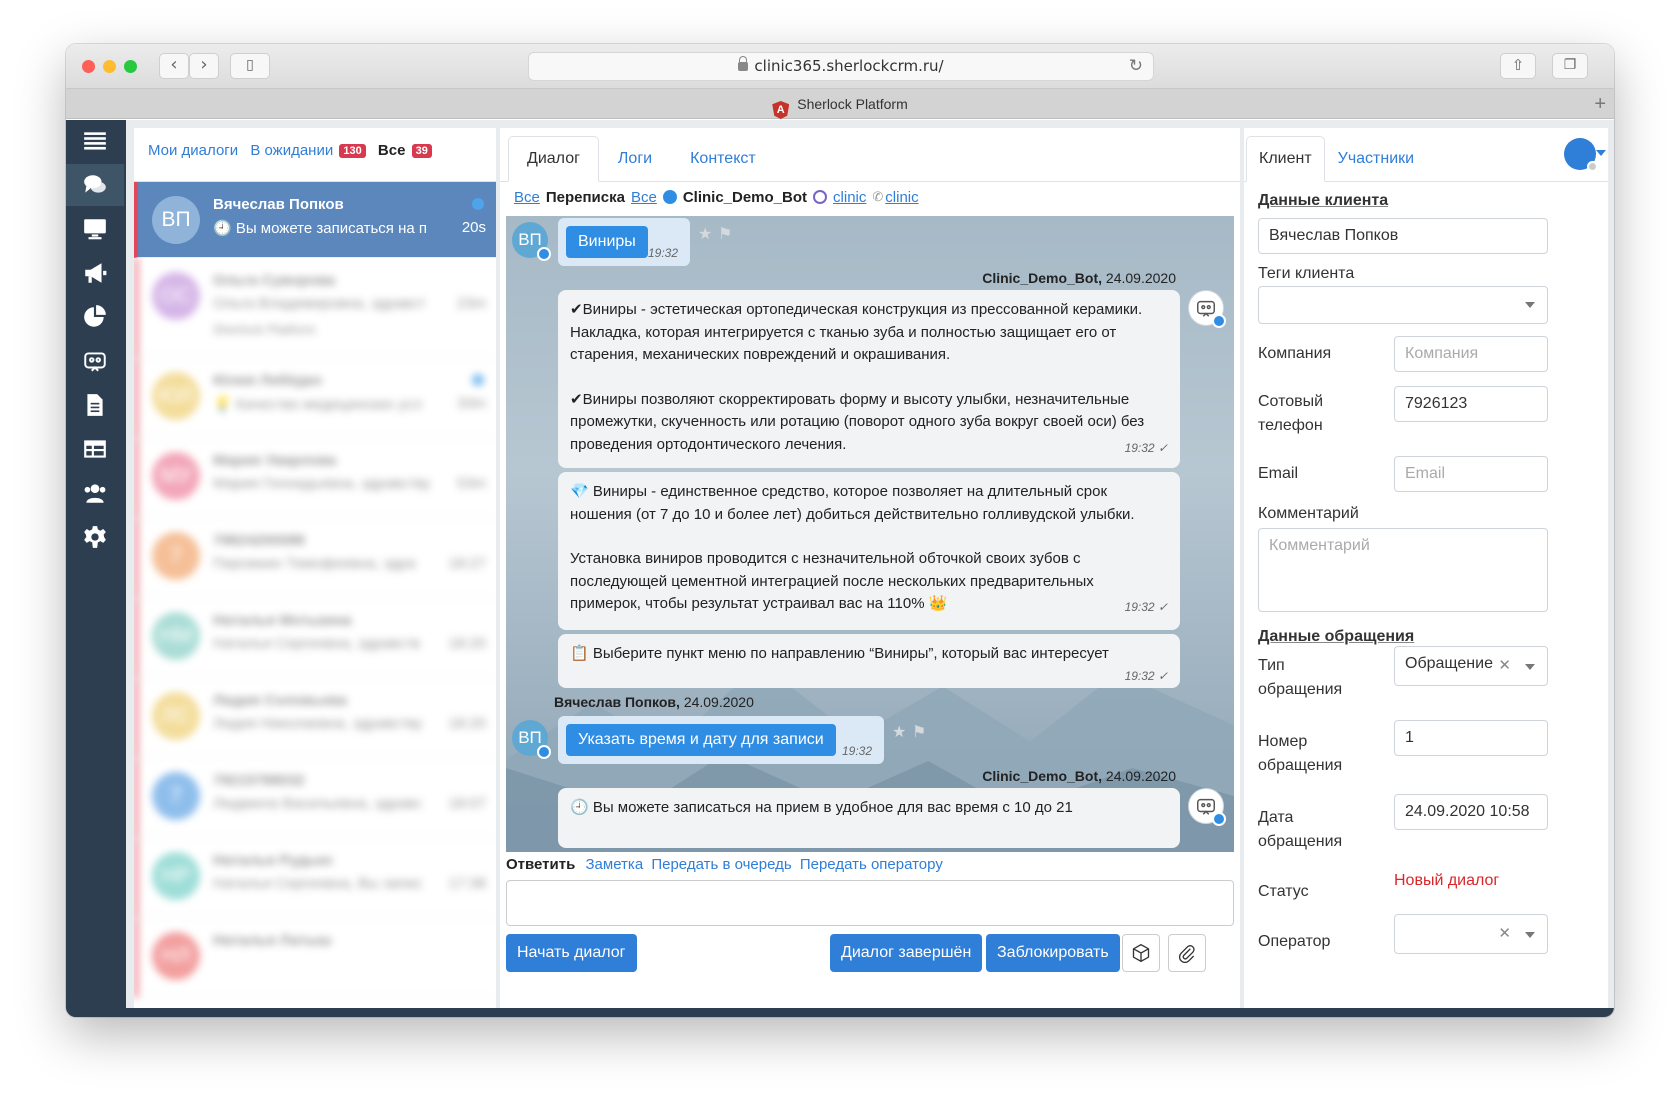 The width and height of the screenshot is (1680, 1105). I want to click on dialogs-icon, so click(95, 185).